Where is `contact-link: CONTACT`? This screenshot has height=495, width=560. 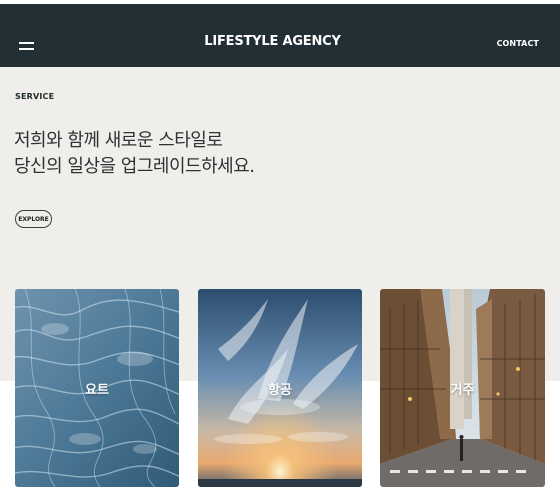
contact-link: CONTACT is located at coordinates (518, 43).